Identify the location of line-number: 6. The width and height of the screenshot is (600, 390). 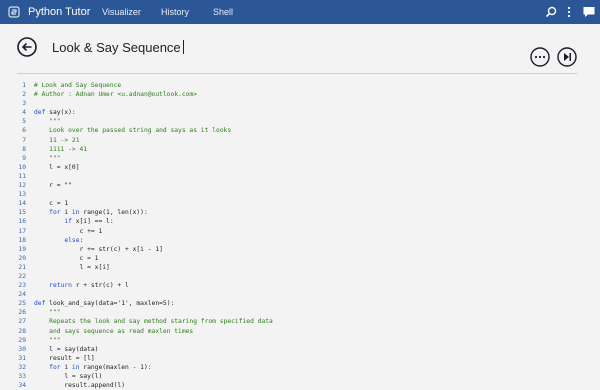
(24, 131).